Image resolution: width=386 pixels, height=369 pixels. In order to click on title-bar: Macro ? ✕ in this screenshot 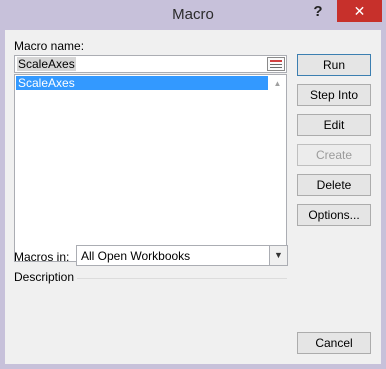, I will do `click(193, 15)`.